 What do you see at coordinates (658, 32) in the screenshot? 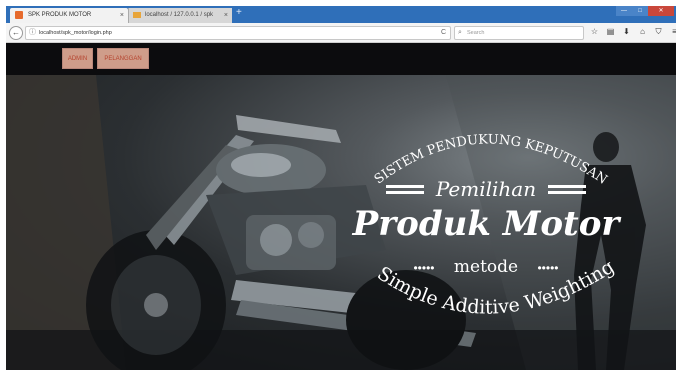
I see `pocket-icon: ⛉` at bounding box center [658, 32].